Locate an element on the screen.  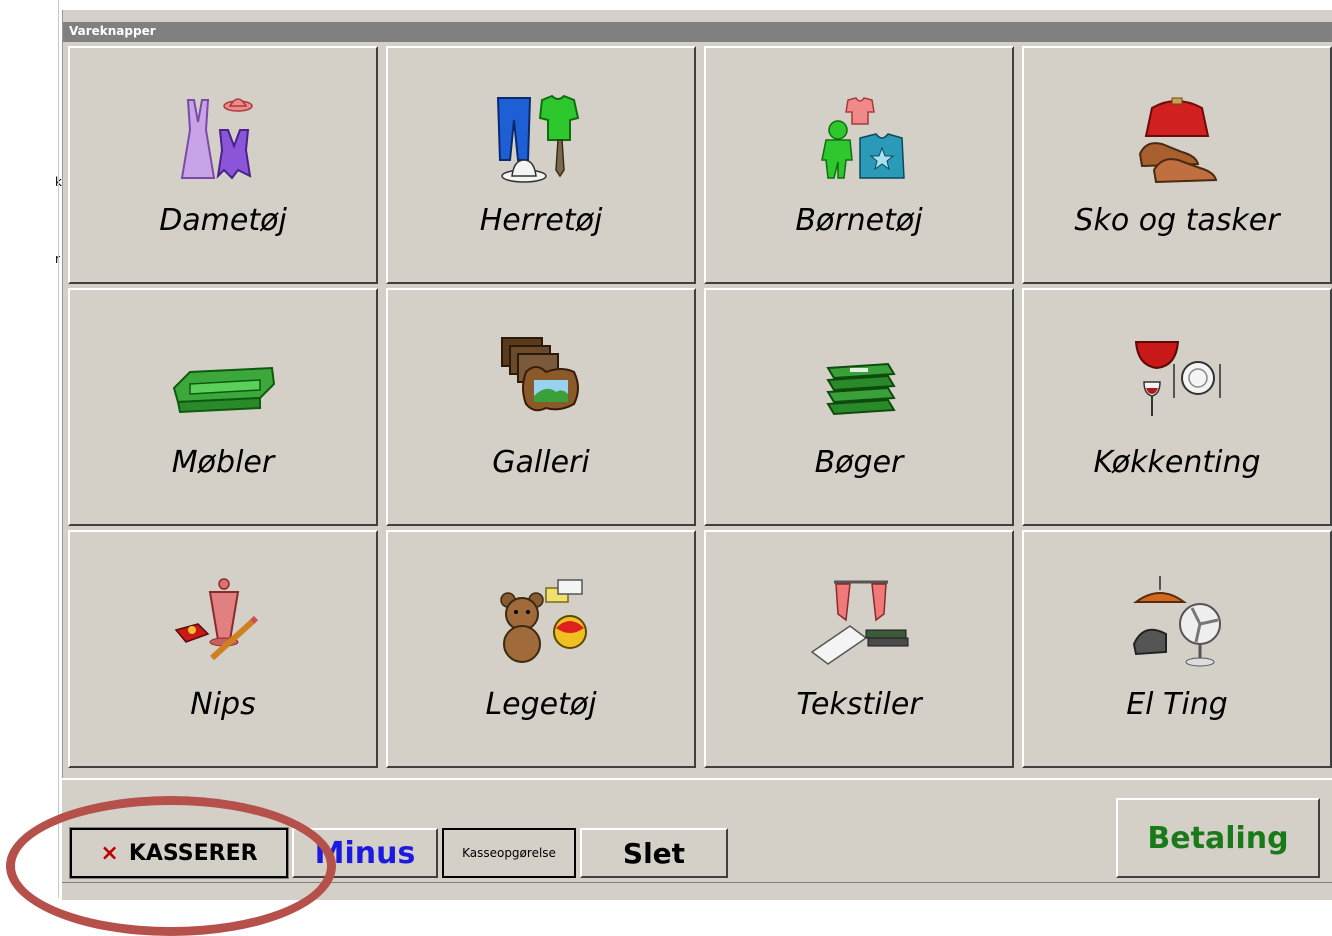
divider-line is located at coordinates (58, 449).